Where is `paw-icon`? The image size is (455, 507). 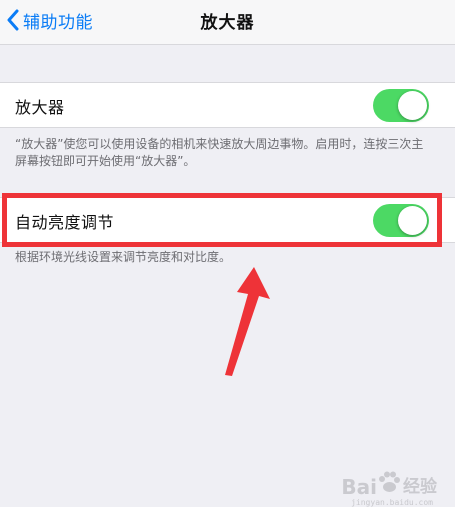
paw-icon is located at coordinates (389, 484).